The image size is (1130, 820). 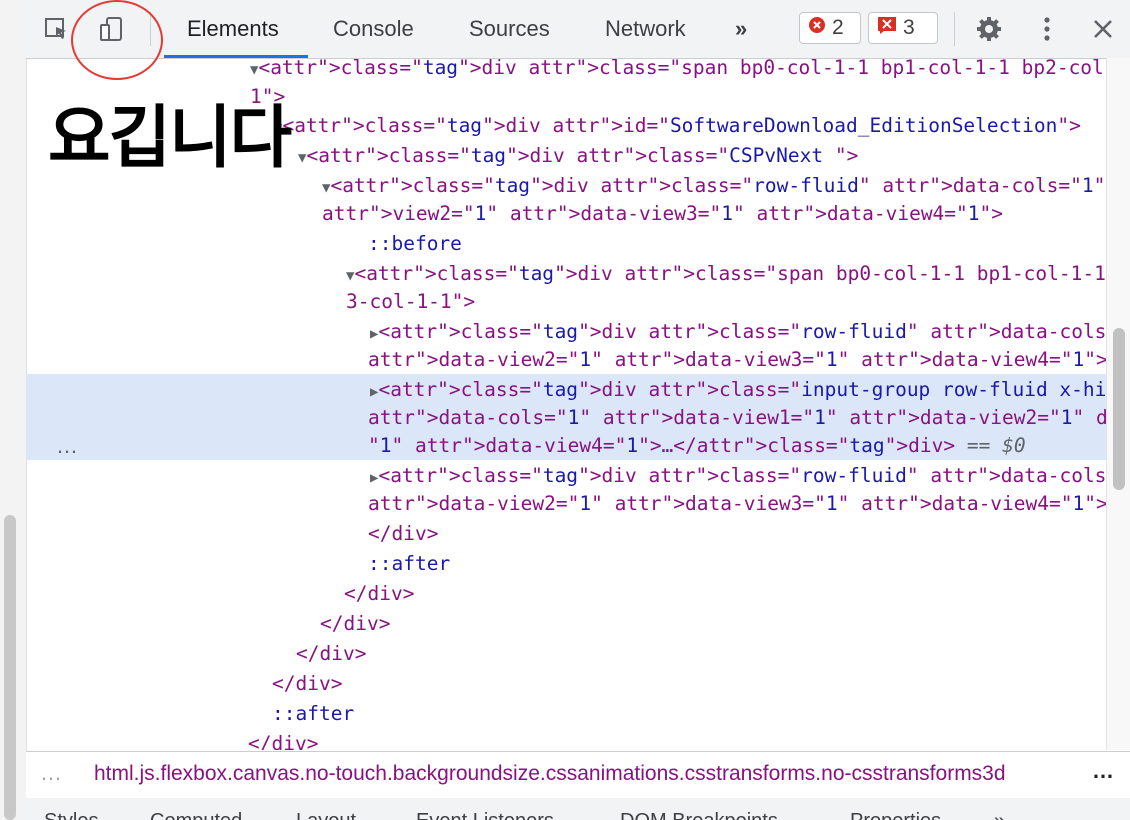 What do you see at coordinates (830, 28) in the screenshot?
I see `error-count-badge: 2` at bounding box center [830, 28].